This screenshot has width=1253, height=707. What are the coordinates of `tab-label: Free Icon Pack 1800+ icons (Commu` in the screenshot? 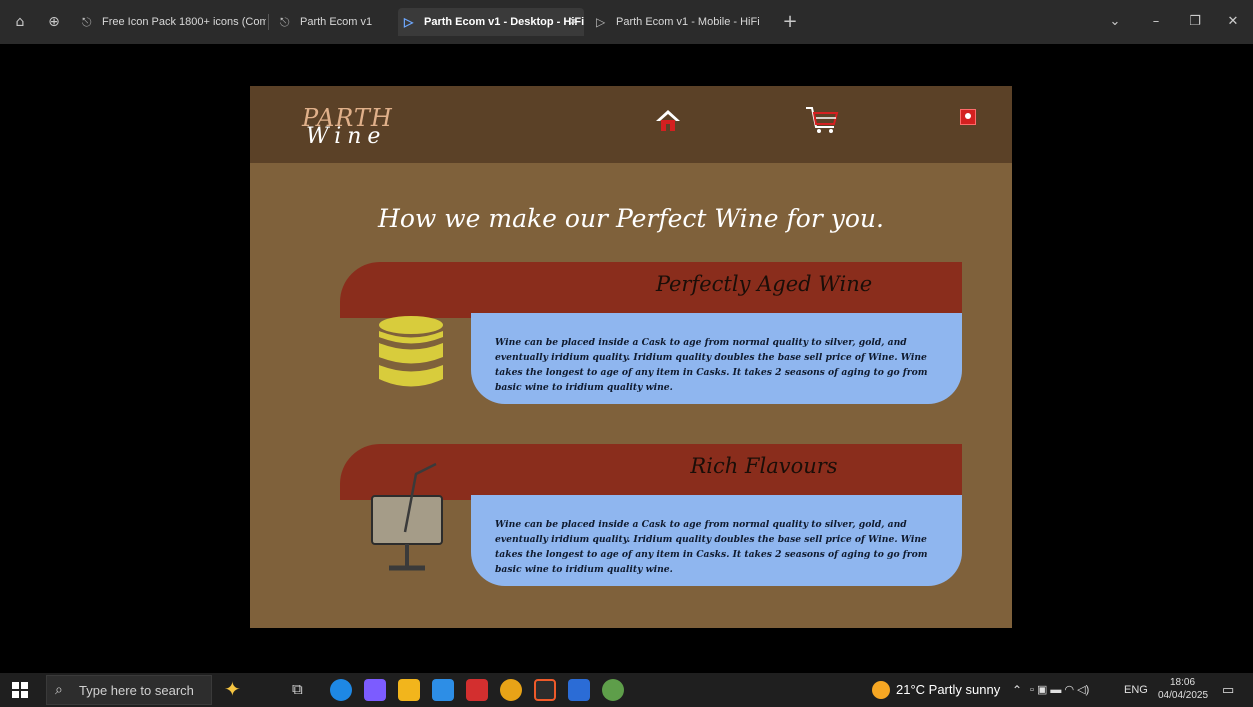 It's located at (184, 22).